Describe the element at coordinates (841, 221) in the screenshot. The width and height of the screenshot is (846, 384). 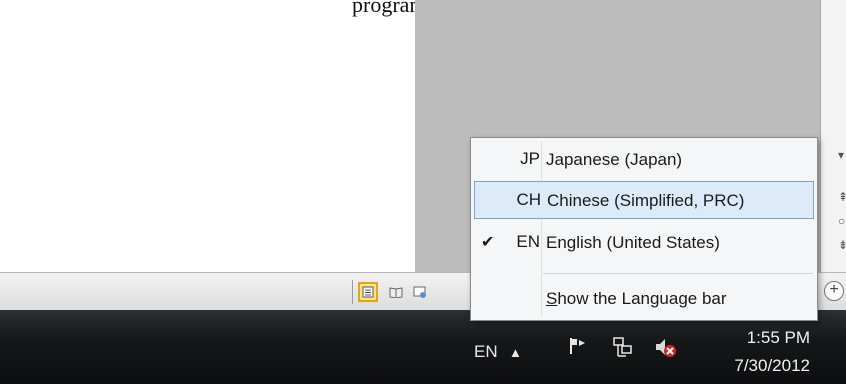
I see `select-browse-object-icon: ○` at that location.